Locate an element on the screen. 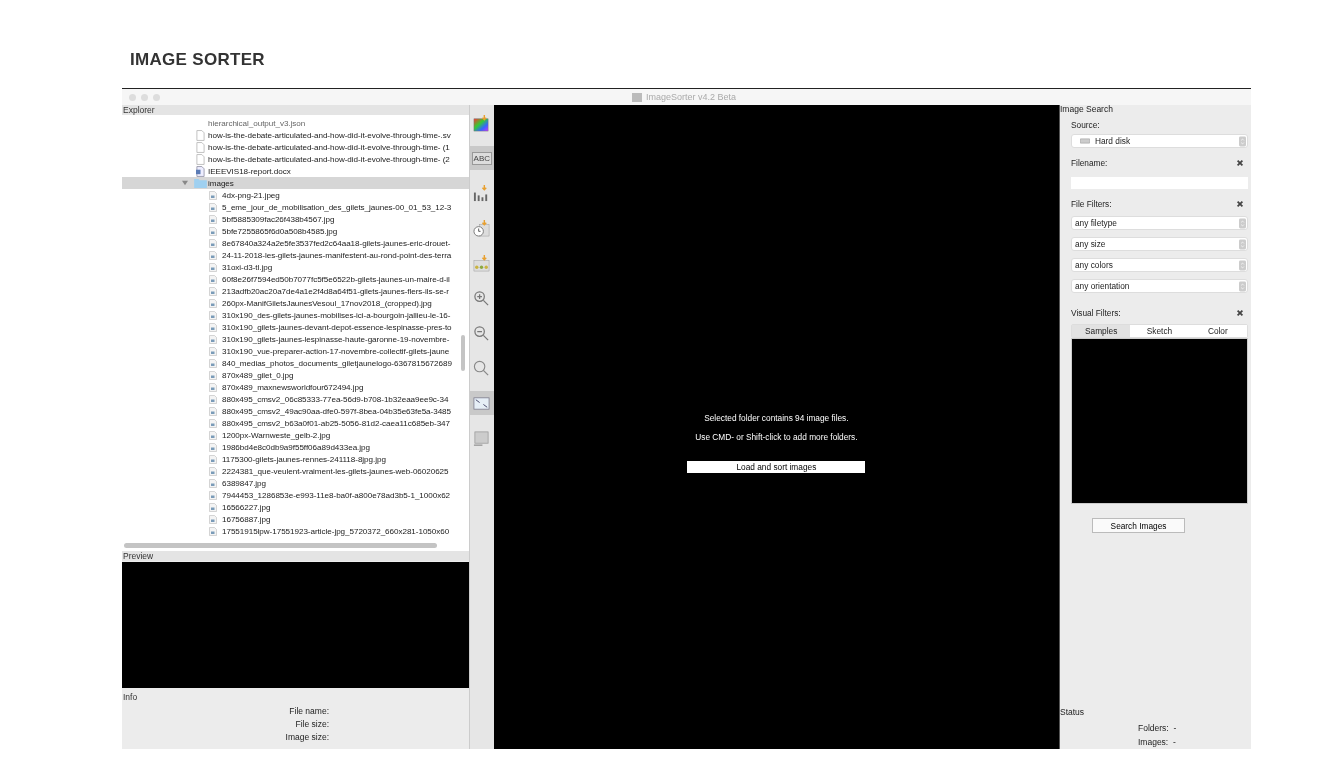 The height and width of the screenshot is (758, 1343). file-name: 213adfb20ac20a7de4a1e2f4d8a64f51-gilets-jaunes-flers-ils-se-r is located at coordinates (335, 291).